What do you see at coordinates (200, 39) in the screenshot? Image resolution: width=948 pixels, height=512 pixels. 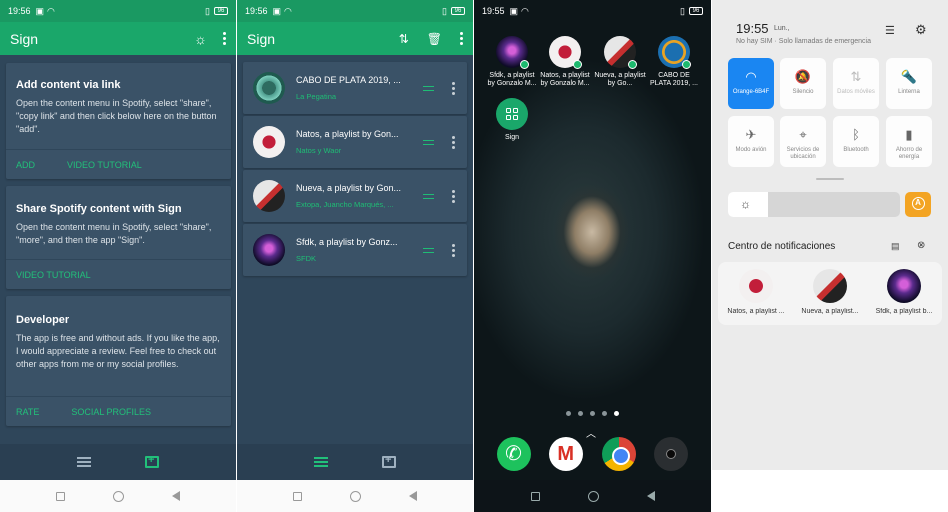 I see `brightness-icon: ☼` at bounding box center [200, 39].